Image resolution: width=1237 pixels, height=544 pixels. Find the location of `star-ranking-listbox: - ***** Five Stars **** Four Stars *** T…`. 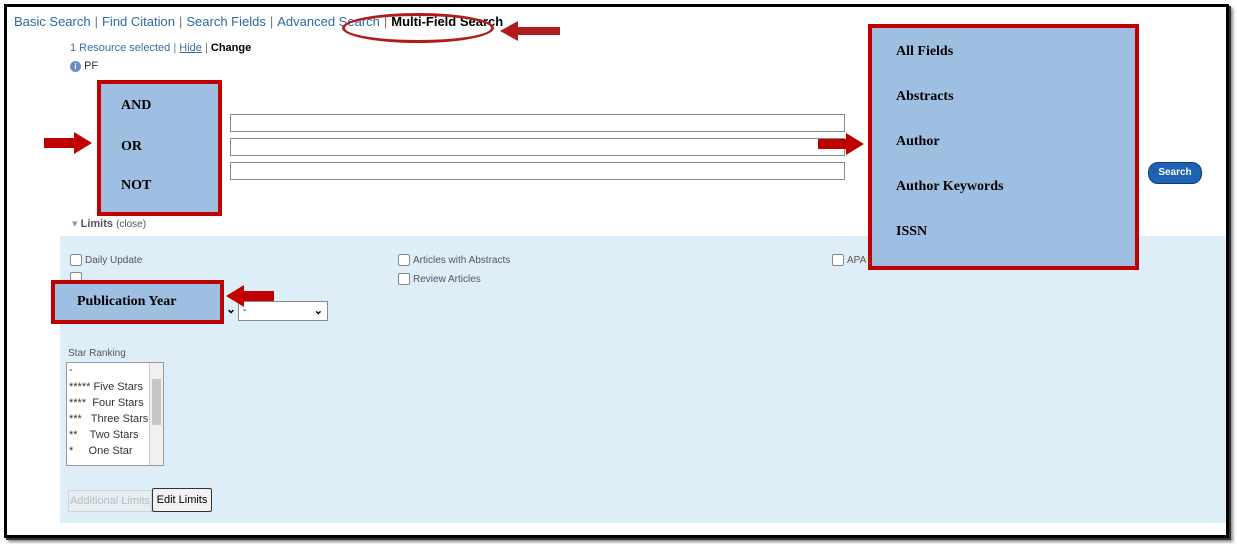

star-ranking-listbox: - ***** Five Stars **** Four Stars *** T… is located at coordinates (115, 414).